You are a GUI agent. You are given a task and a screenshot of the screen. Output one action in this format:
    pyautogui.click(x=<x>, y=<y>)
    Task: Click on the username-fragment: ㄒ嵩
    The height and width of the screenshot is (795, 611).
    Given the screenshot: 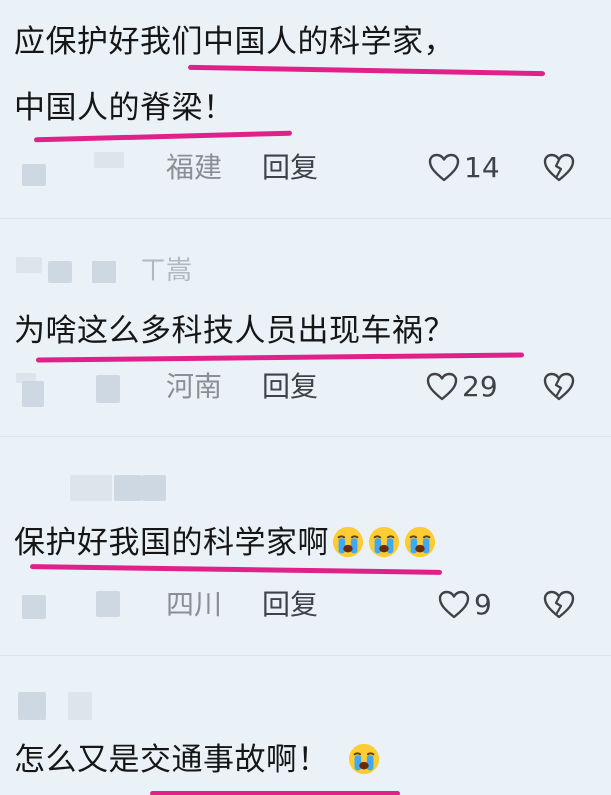 What is the action you would take?
    pyautogui.click(x=166, y=271)
    